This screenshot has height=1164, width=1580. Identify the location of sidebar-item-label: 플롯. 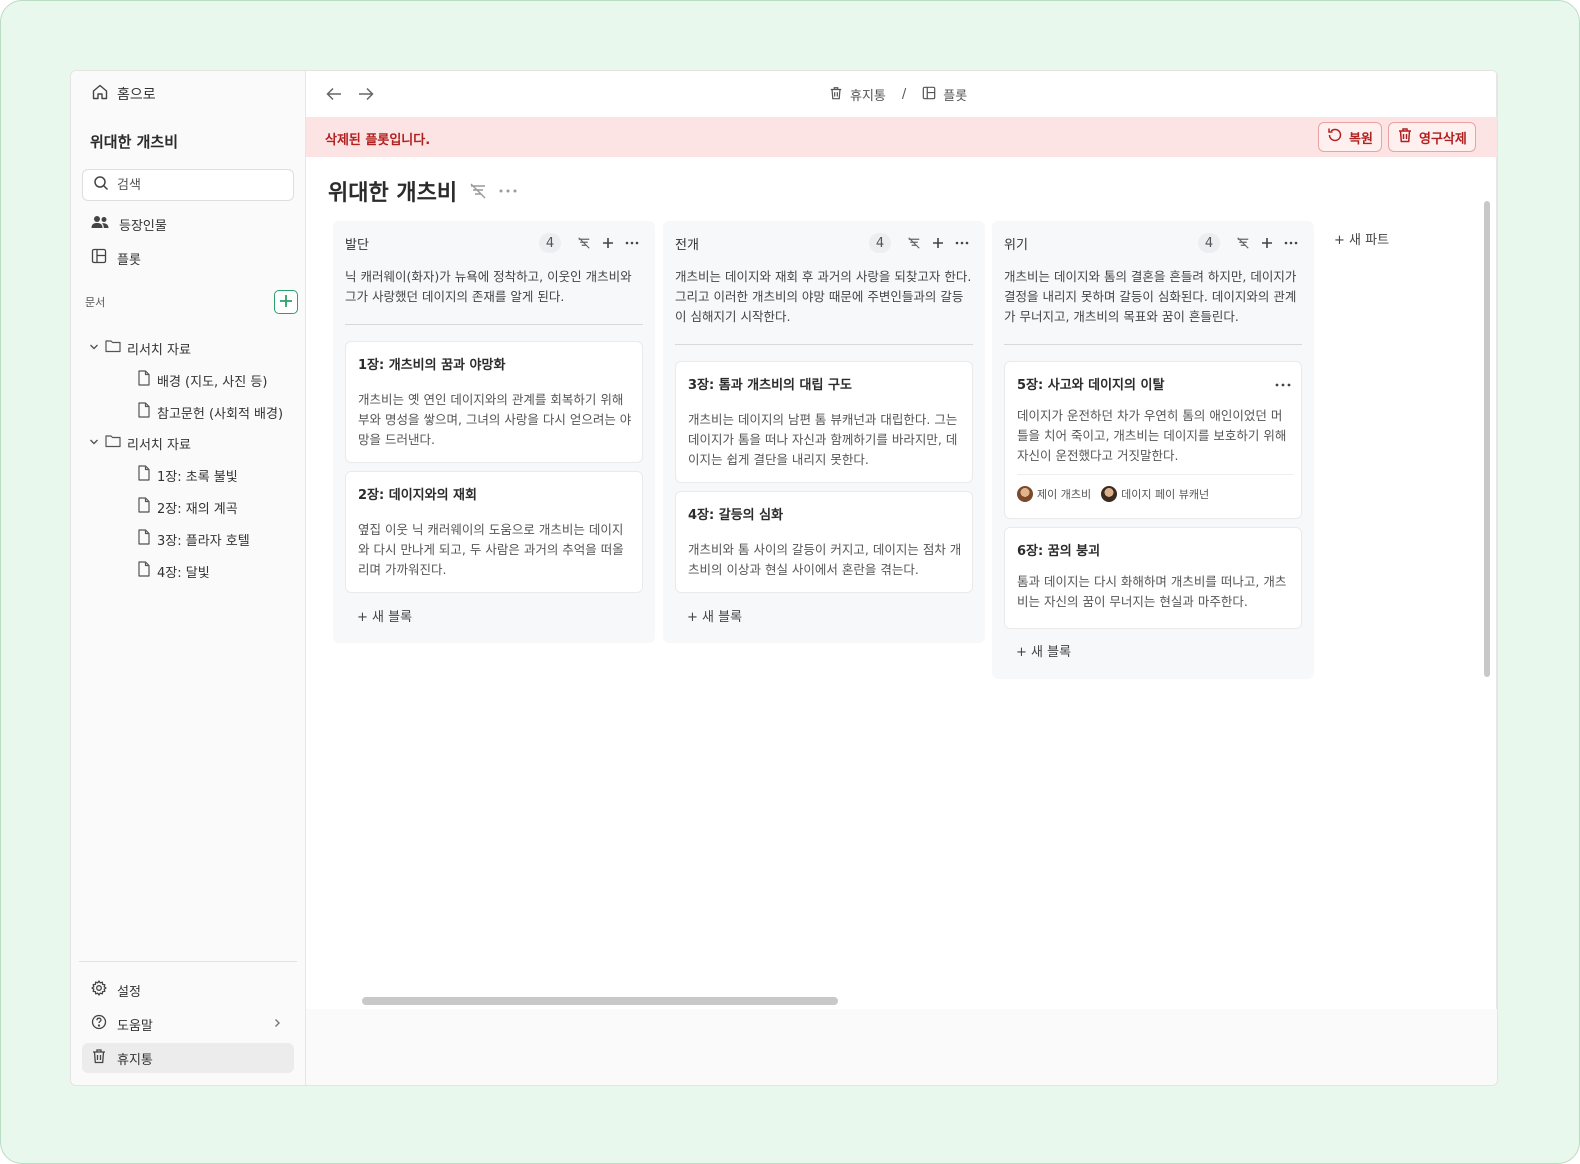
(129, 260).